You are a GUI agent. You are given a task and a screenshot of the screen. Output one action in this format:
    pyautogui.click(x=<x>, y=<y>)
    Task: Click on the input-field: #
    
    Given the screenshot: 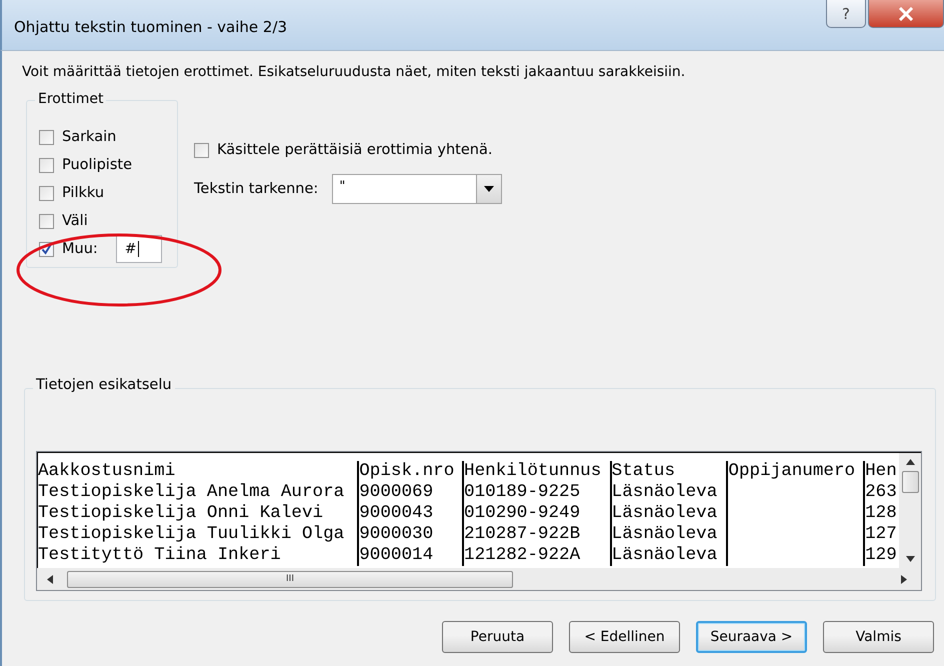 What is the action you would take?
    pyautogui.click(x=139, y=249)
    